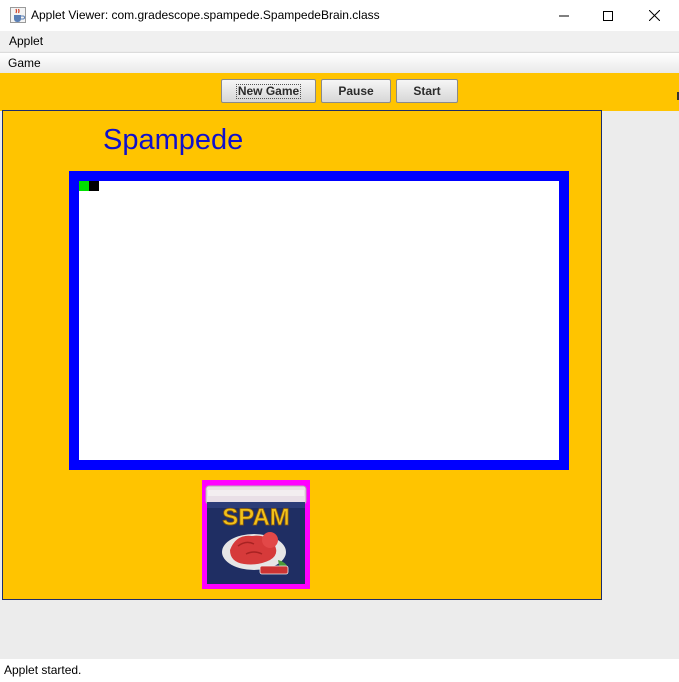 The height and width of the screenshot is (682, 679). I want to click on snake-head, so click(84, 186).